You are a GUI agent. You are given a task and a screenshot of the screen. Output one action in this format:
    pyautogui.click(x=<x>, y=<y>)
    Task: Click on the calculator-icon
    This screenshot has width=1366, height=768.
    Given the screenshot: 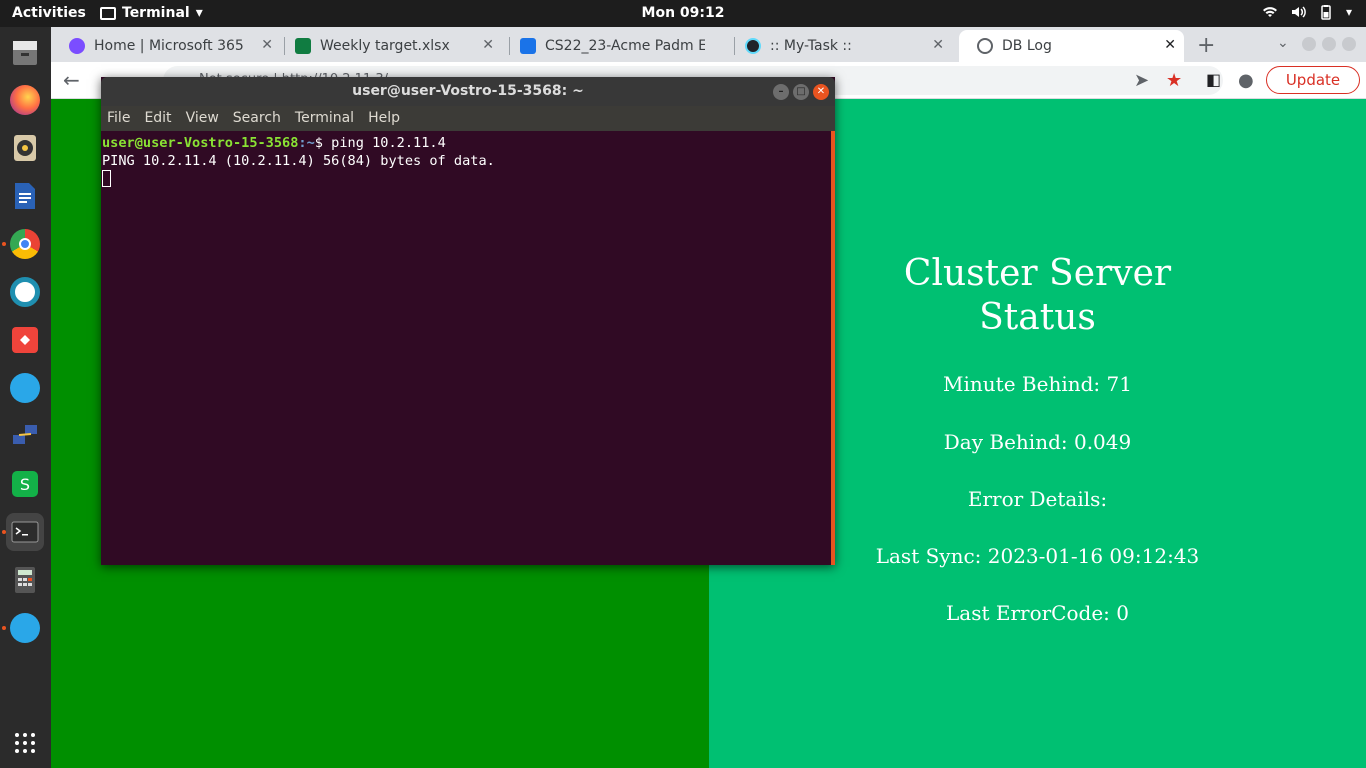 What is the action you would take?
    pyautogui.click(x=25, y=580)
    